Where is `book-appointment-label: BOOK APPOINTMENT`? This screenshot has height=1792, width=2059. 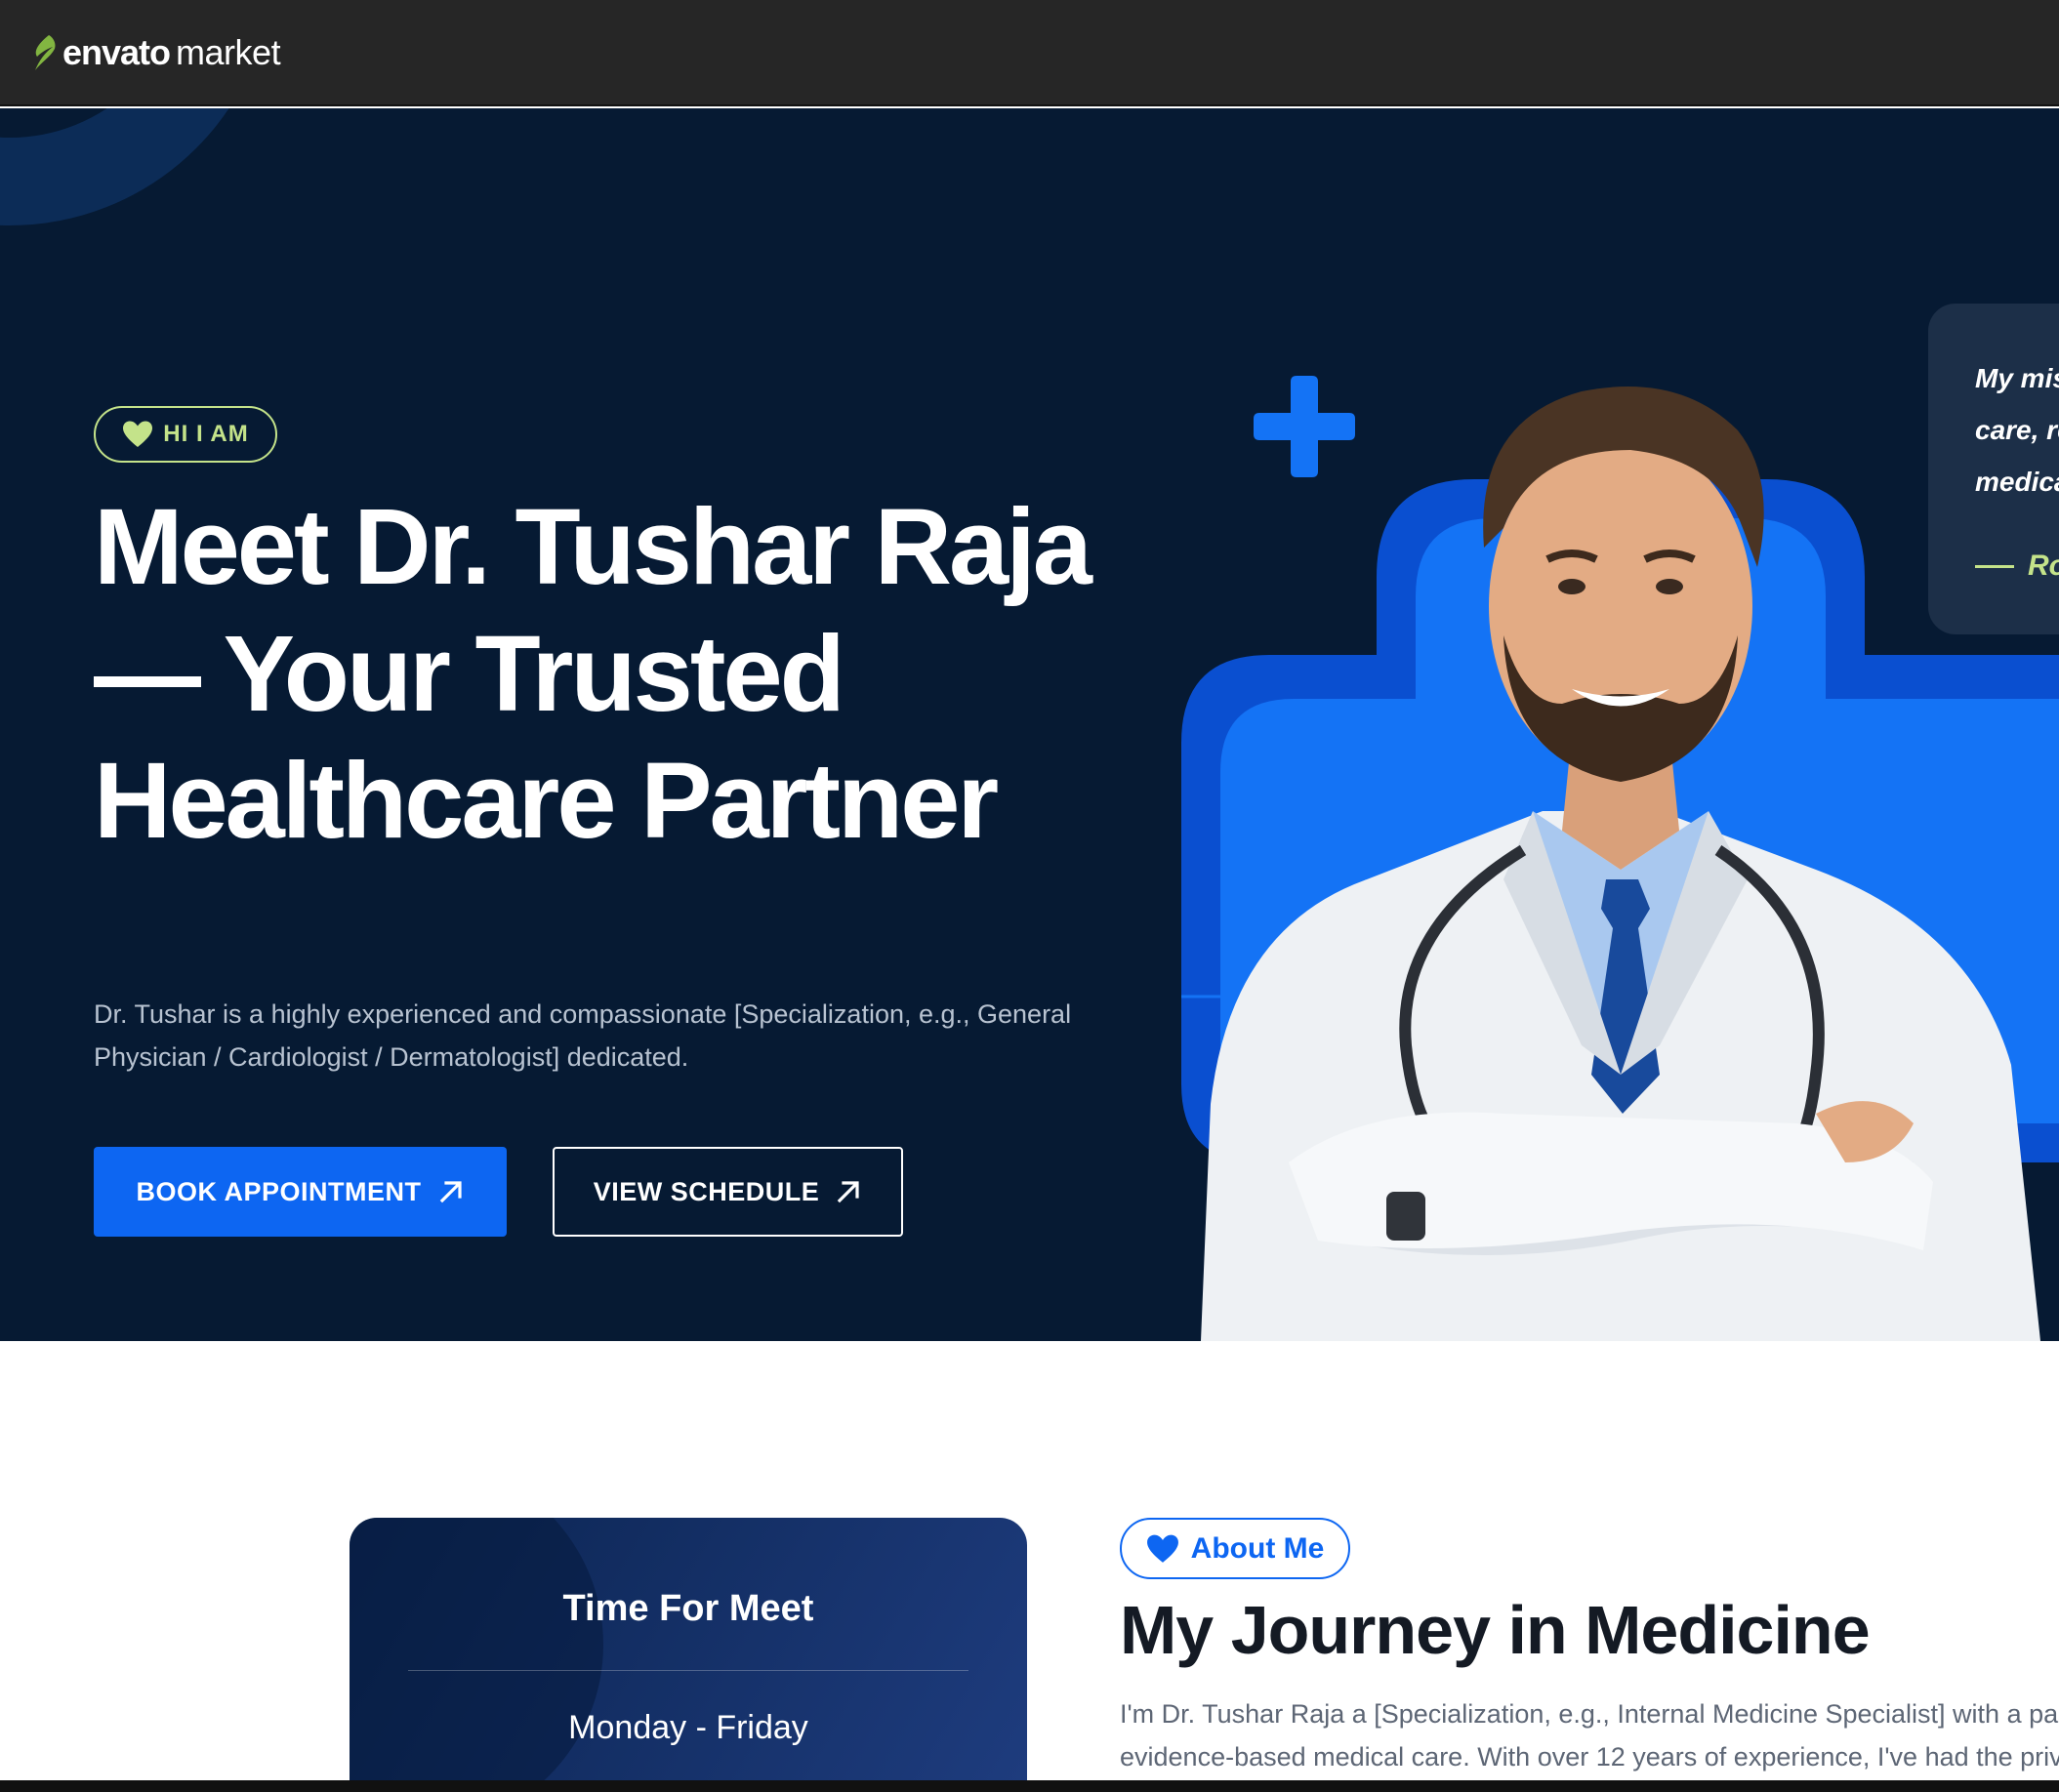
book-appointment-label: BOOK APPOINTMENT is located at coordinates (279, 1191).